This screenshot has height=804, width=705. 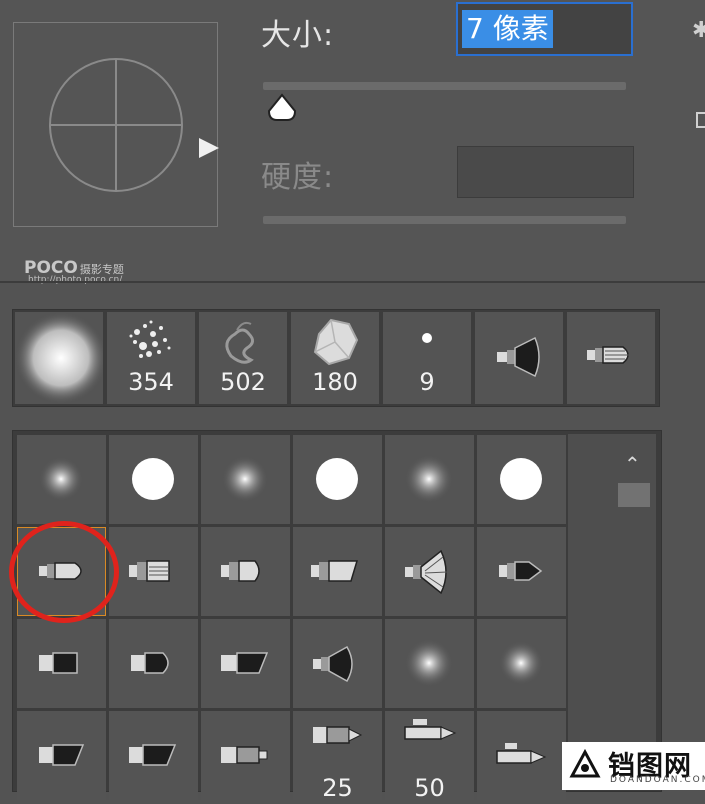 I want to click on recent-brush: 9, so click(x=427, y=358).